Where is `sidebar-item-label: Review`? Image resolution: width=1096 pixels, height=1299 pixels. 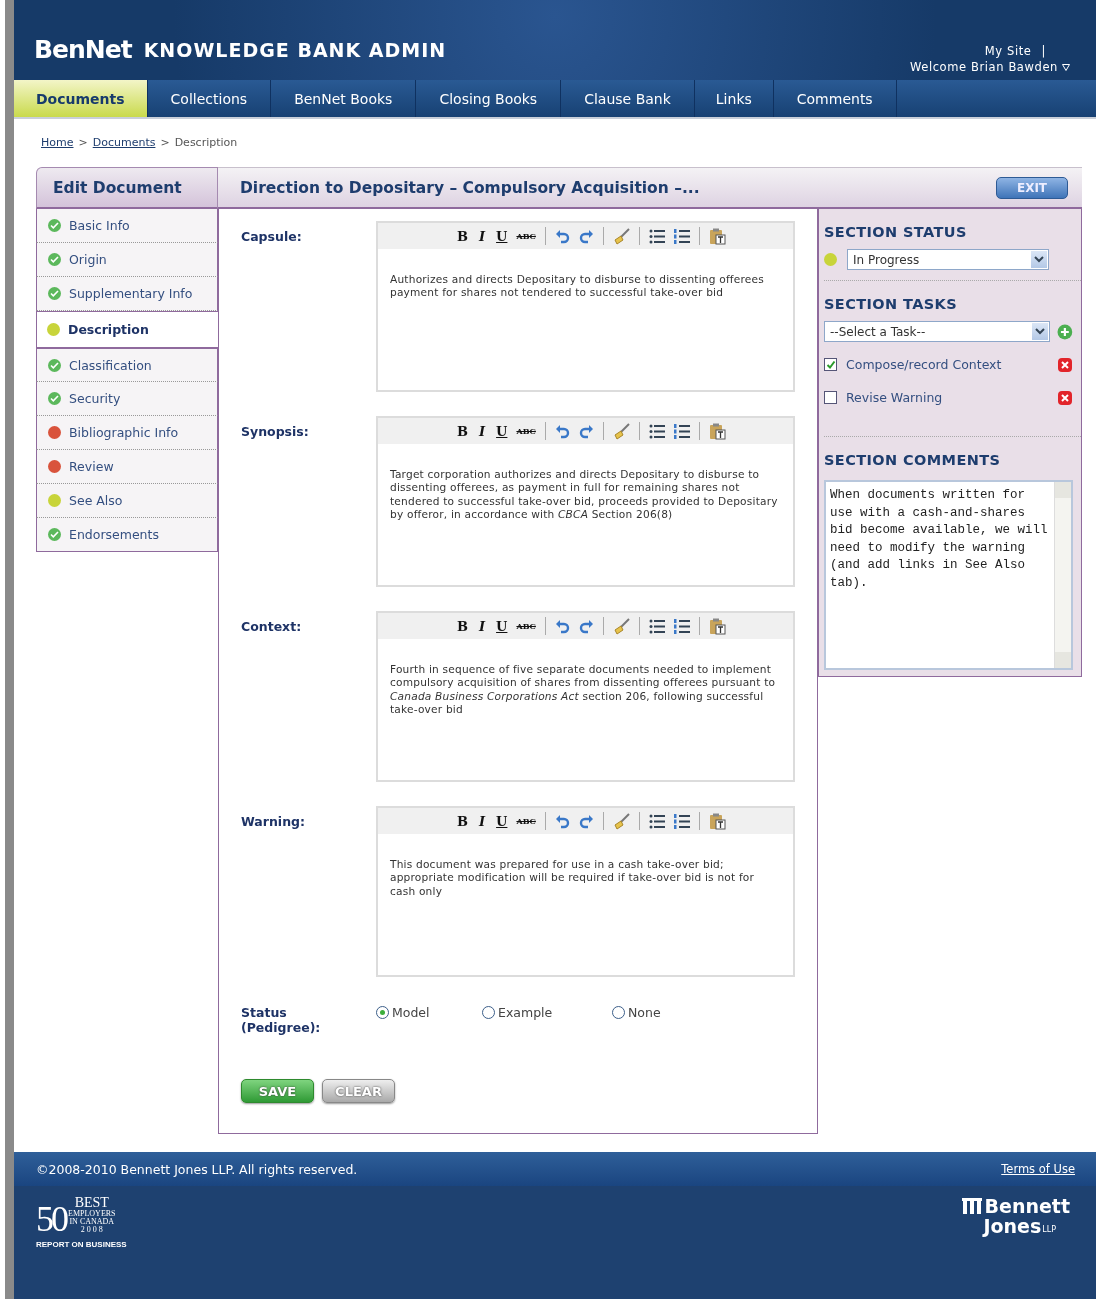
sidebar-item-label: Review is located at coordinates (91, 466).